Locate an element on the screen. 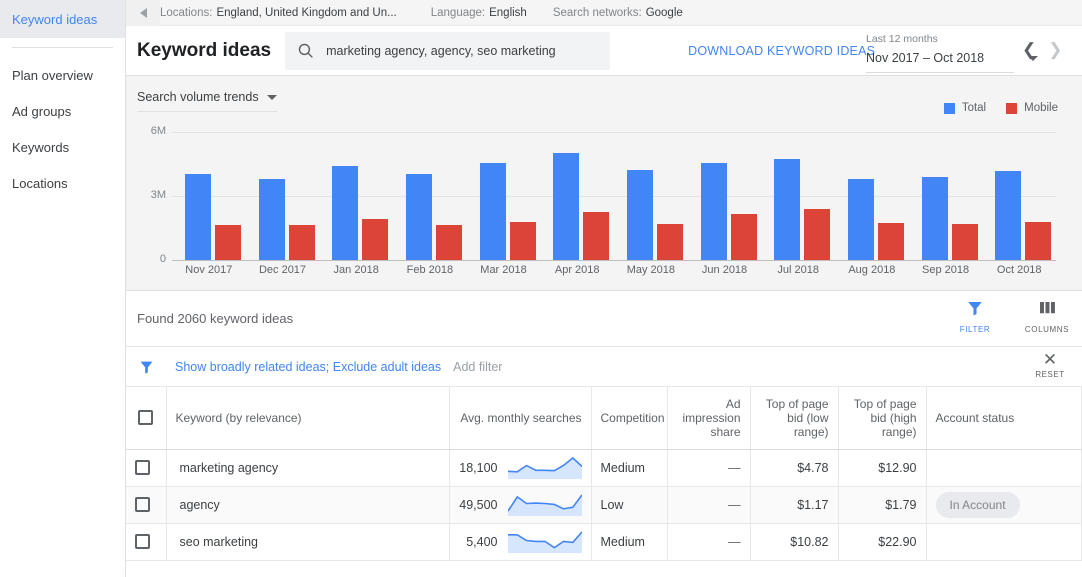 The image size is (1082, 577). filter-button: FILTER is located at coordinates (975, 316).